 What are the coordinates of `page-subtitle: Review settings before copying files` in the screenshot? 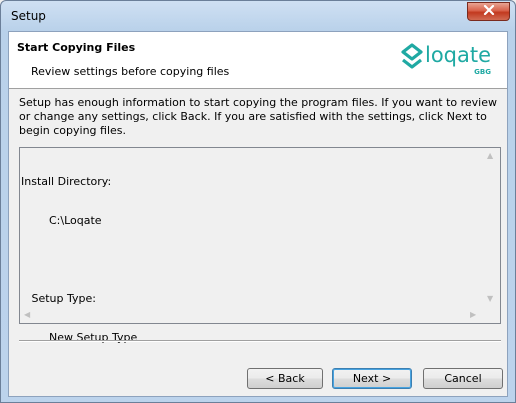 It's located at (130, 71).